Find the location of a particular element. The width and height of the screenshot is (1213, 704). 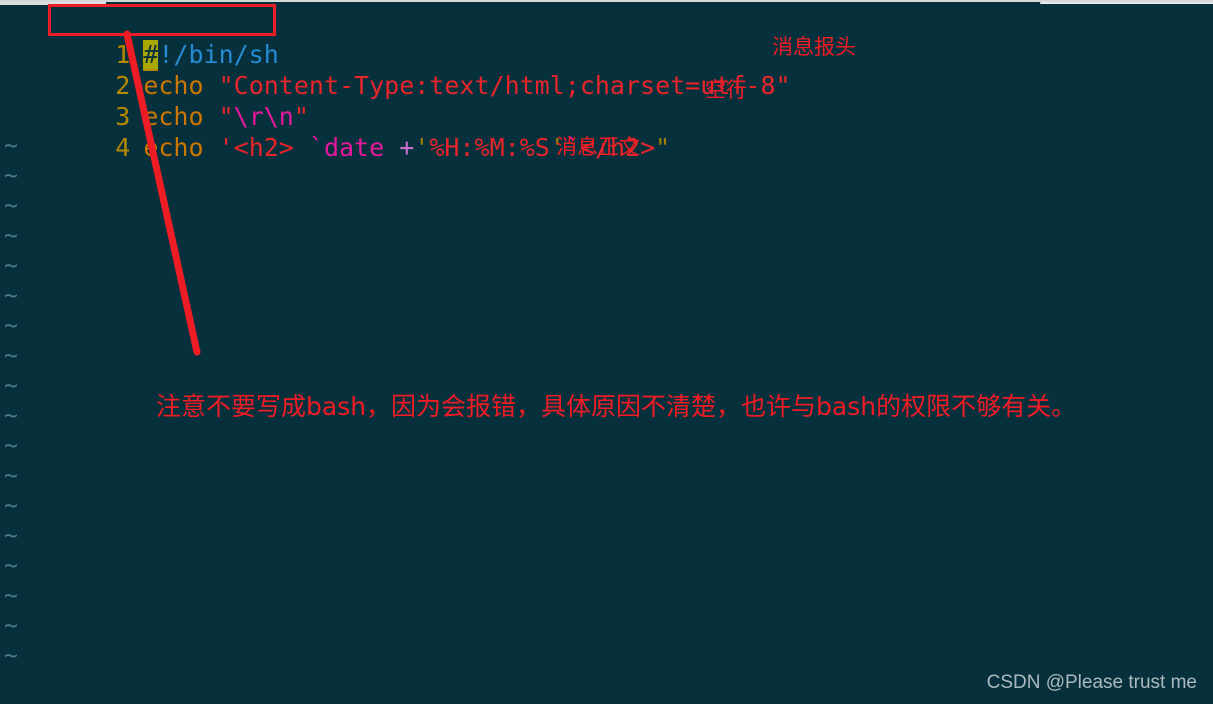

line-number: 4 is located at coordinates (123, 147).